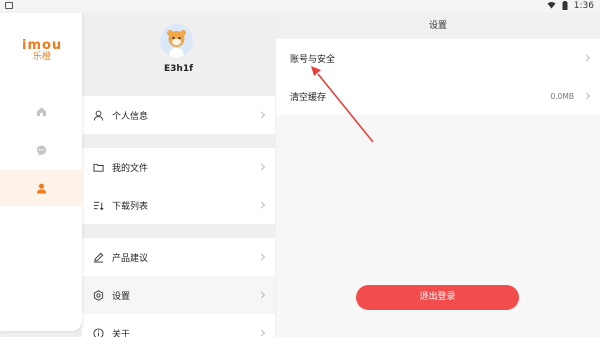  I want to click on menu-item-download-list: 下载列表, so click(178, 205).